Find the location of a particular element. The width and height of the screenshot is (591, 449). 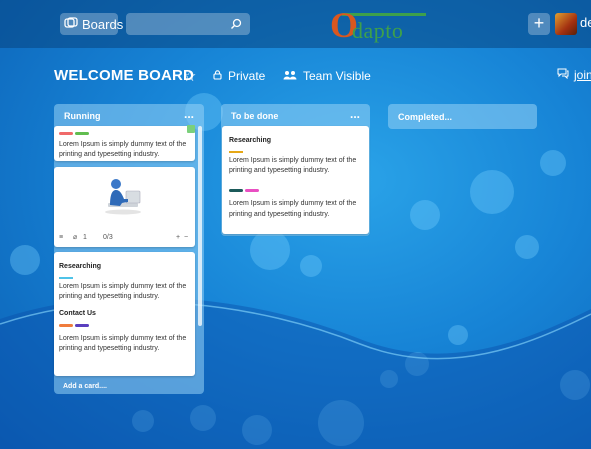

list-title: To be done is located at coordinates (254, 116).